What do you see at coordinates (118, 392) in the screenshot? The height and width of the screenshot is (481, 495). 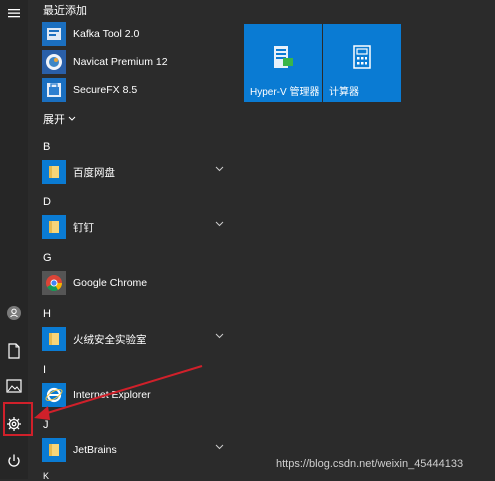 I see `annotation-arrow` at bounding box center [118, 392].